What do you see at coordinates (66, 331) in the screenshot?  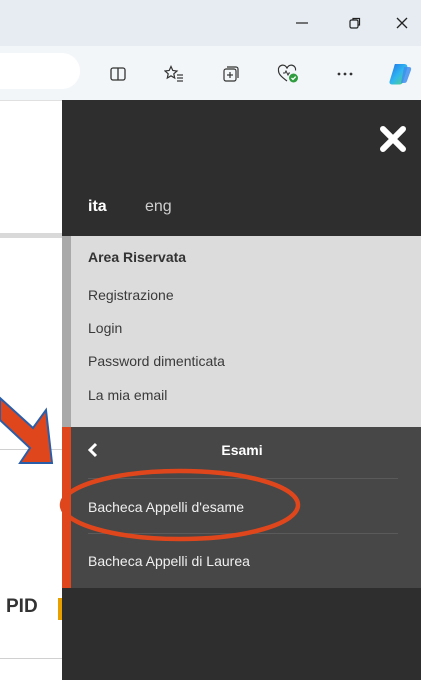 I see `reserved-area-indicator` at bounding box center [66, 331].